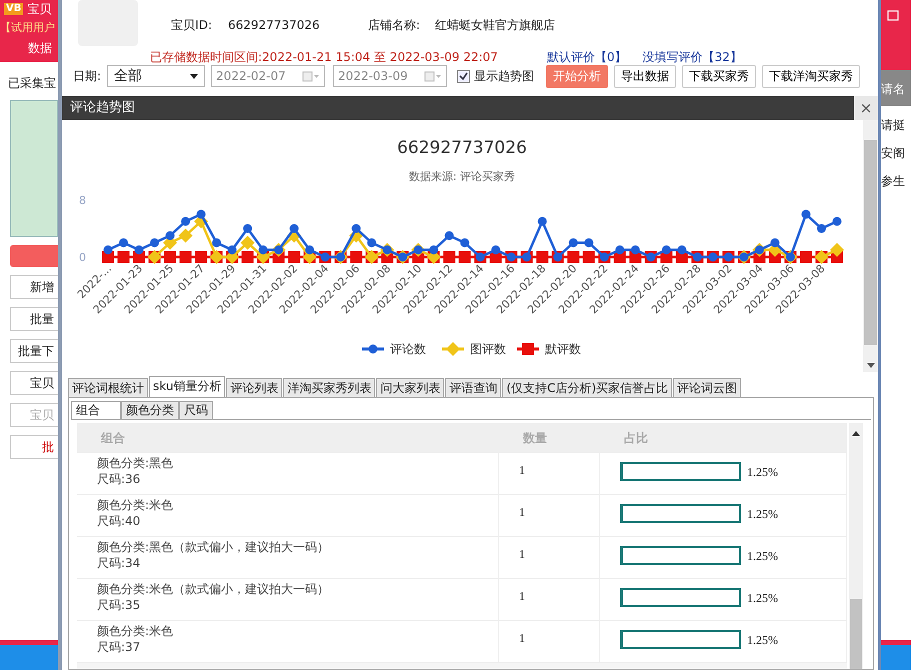 The height and width of the screenshot is (670, 915). Describe the element at coordinates (866, 108) in the screenshot. I see `close-button: ×` at that location.